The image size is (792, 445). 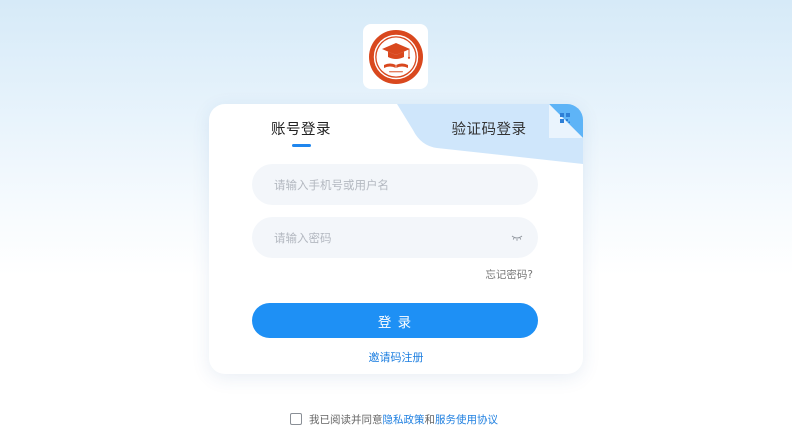 I want to click on privacy-policy-link: 隐私政策, so click(x=404, y=419).